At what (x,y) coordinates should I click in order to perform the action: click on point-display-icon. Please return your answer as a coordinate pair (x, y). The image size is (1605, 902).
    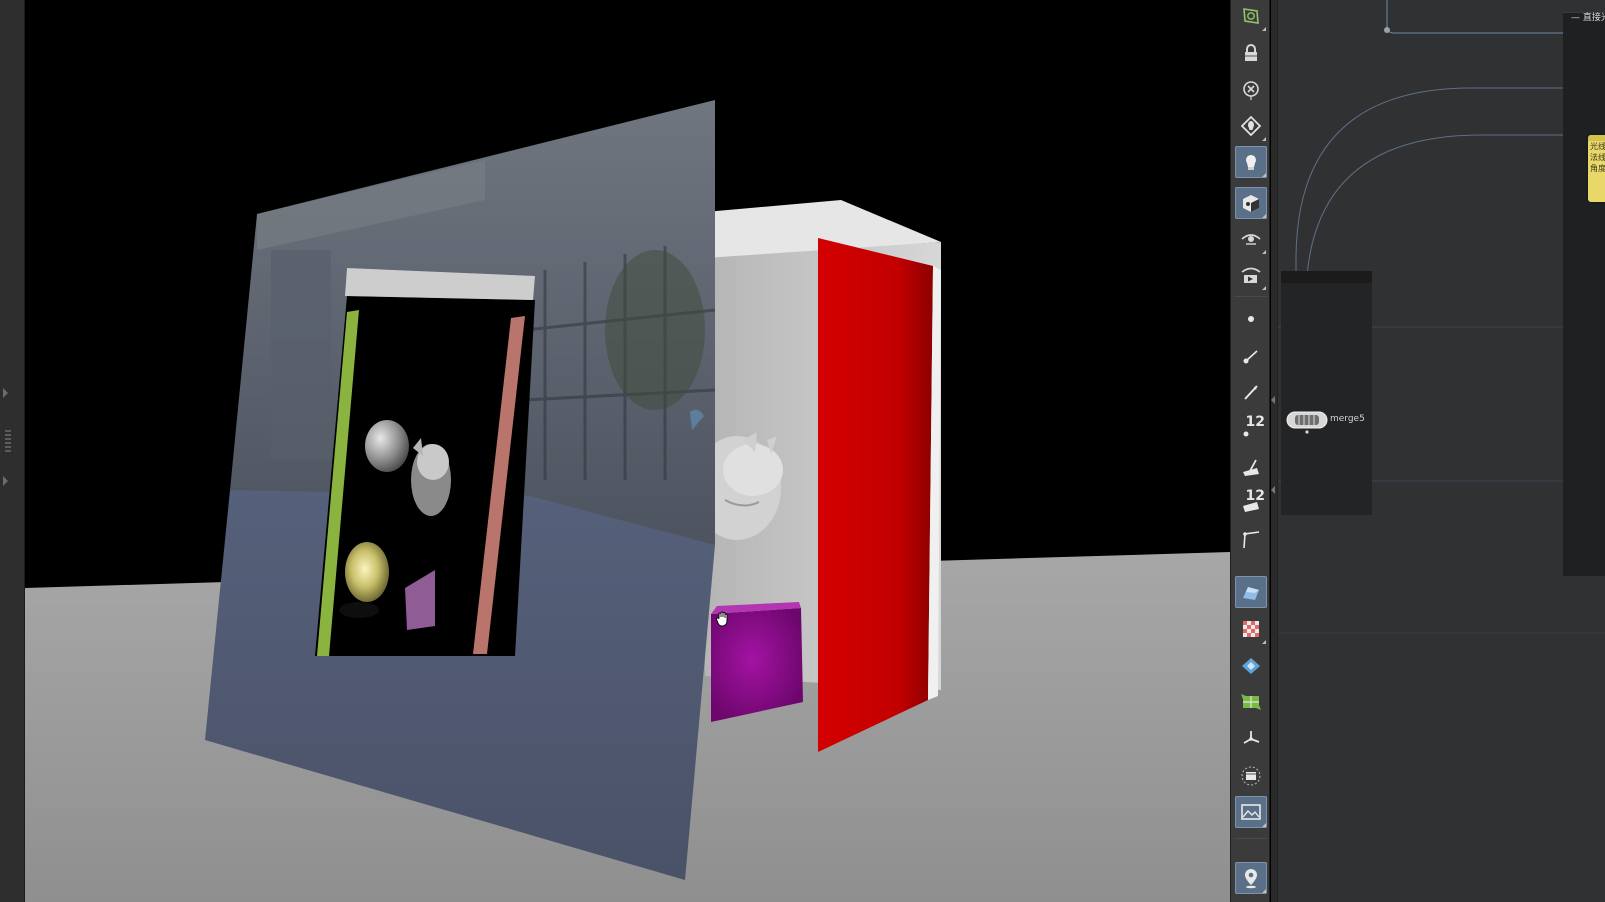
    Looking at the image, I should click on (1251, 319).